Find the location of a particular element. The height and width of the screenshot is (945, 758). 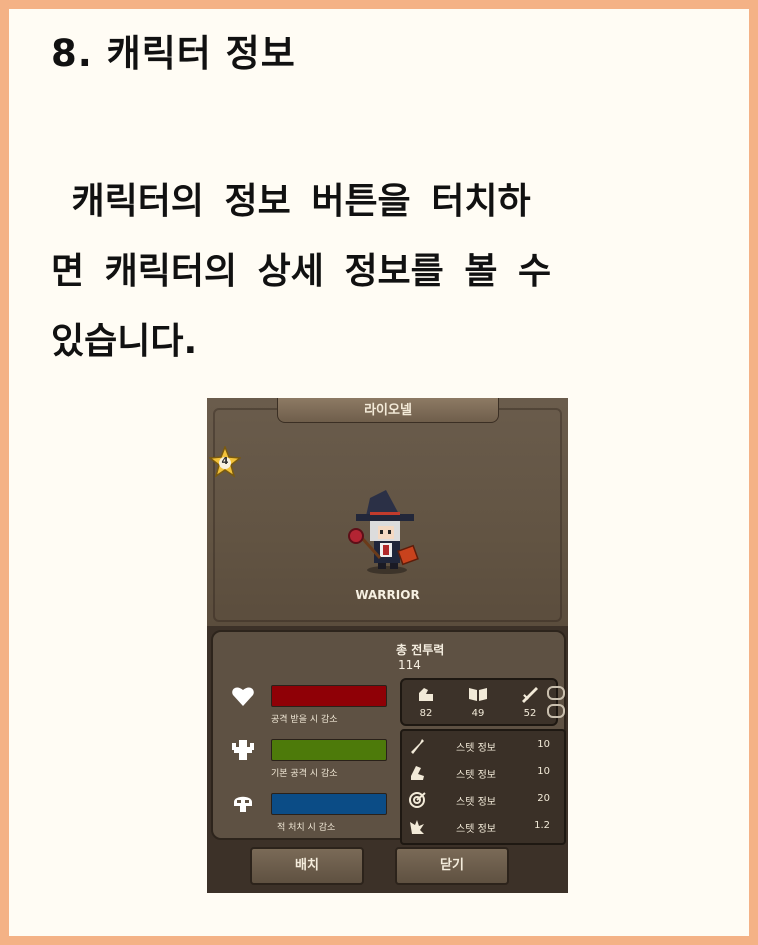

detail-row: 스텟 정보 1.2 is located at coordinates (483, 827).